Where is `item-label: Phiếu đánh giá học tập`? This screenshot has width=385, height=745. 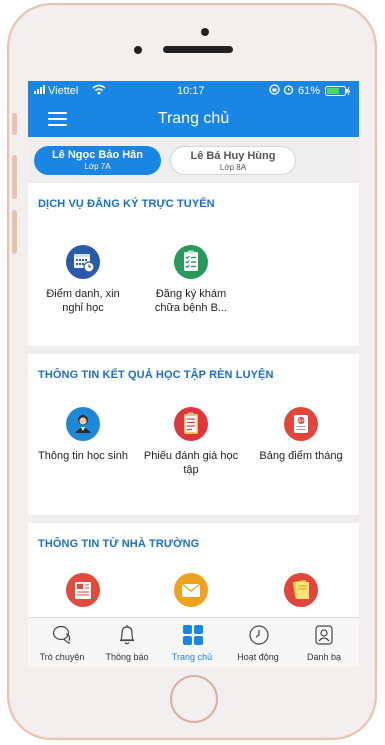 item-label: Phiếu đánh giá học tập is located at coordinates (191, 463).